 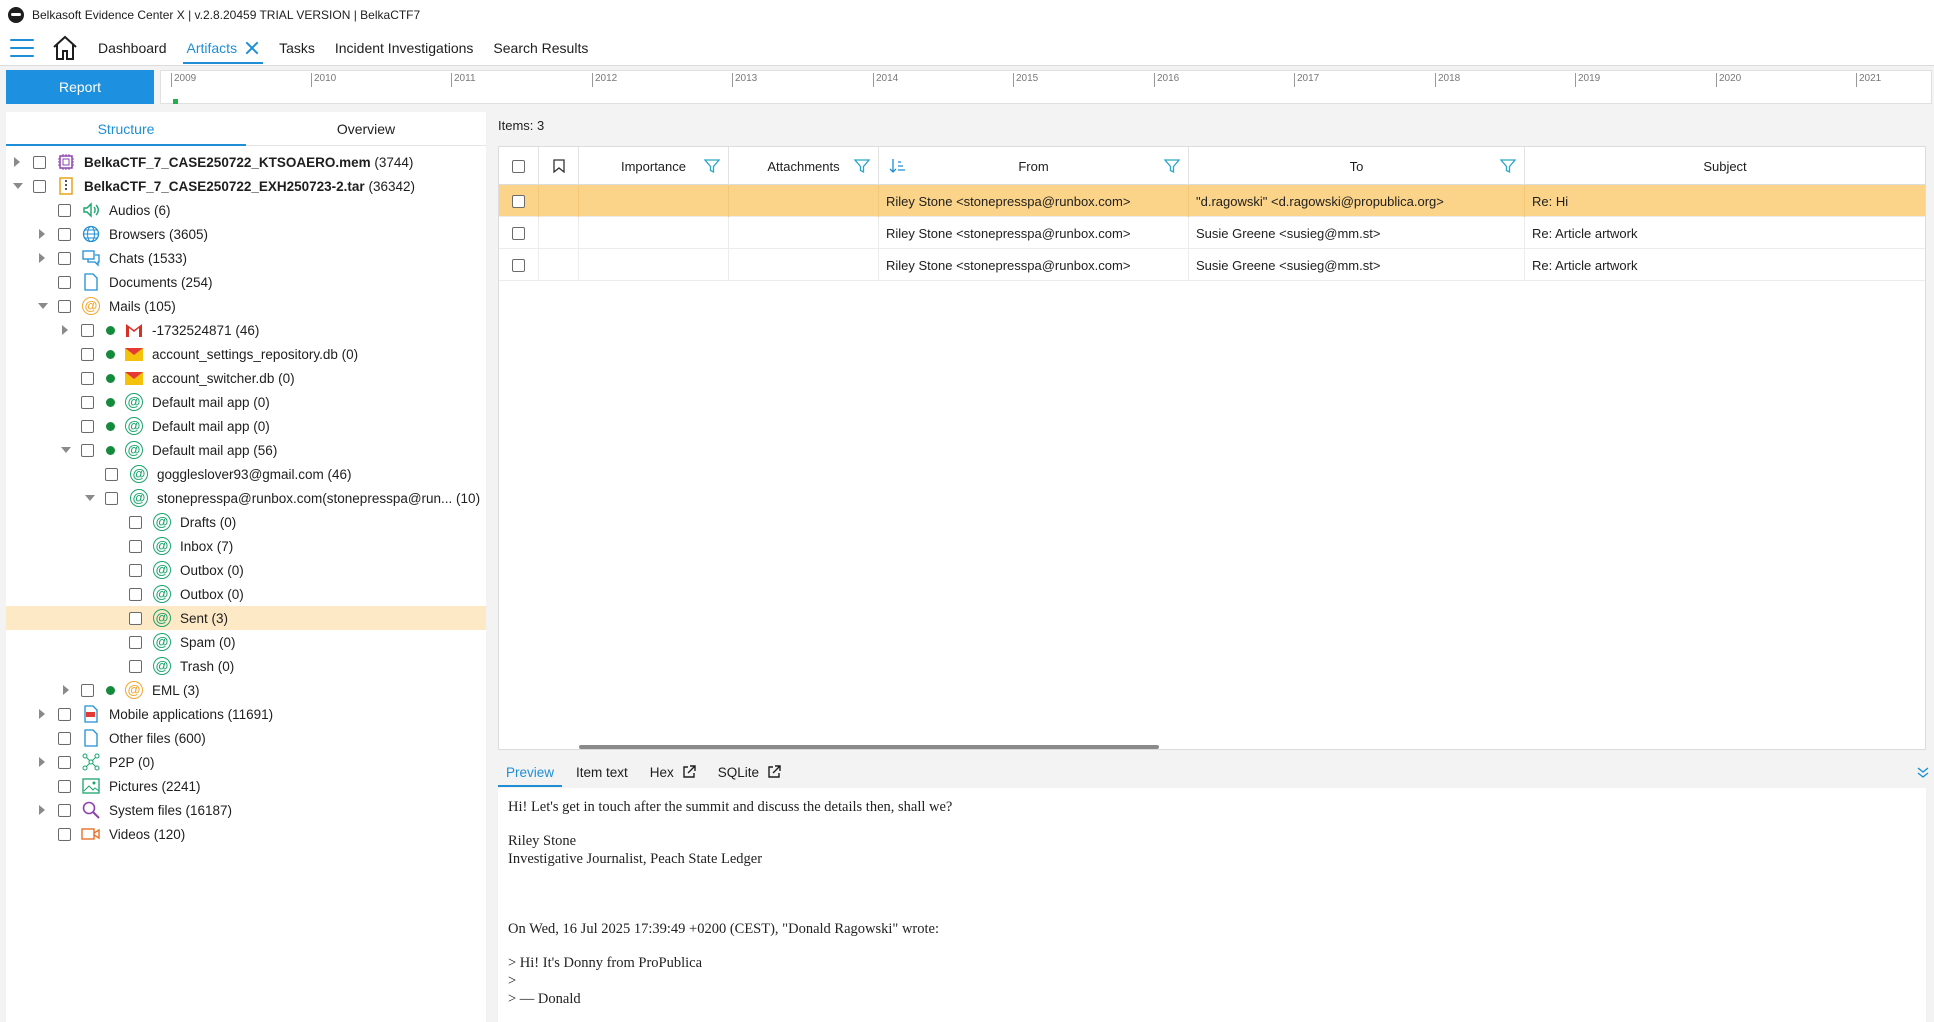 What do you see at coordinates (246, 258) in the screenshot?
I see `tree-item-chats: Chats (1533)` at bounding box center [246, 258].